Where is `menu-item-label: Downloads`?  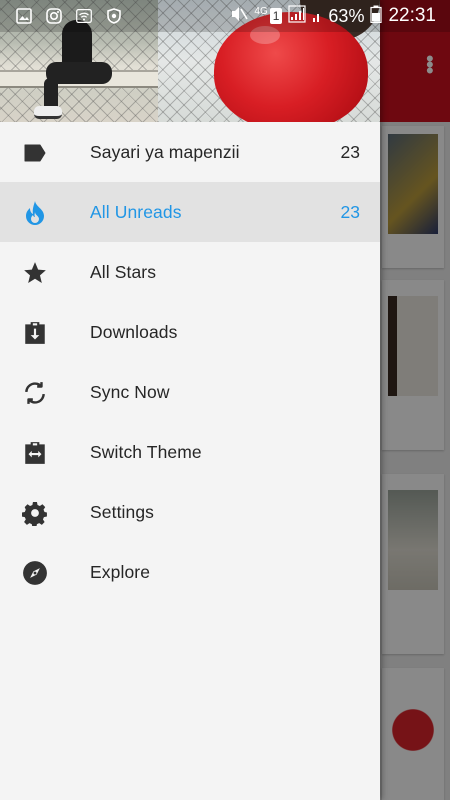 menu-item-label: Downloads is located at coordinates (134, 331).